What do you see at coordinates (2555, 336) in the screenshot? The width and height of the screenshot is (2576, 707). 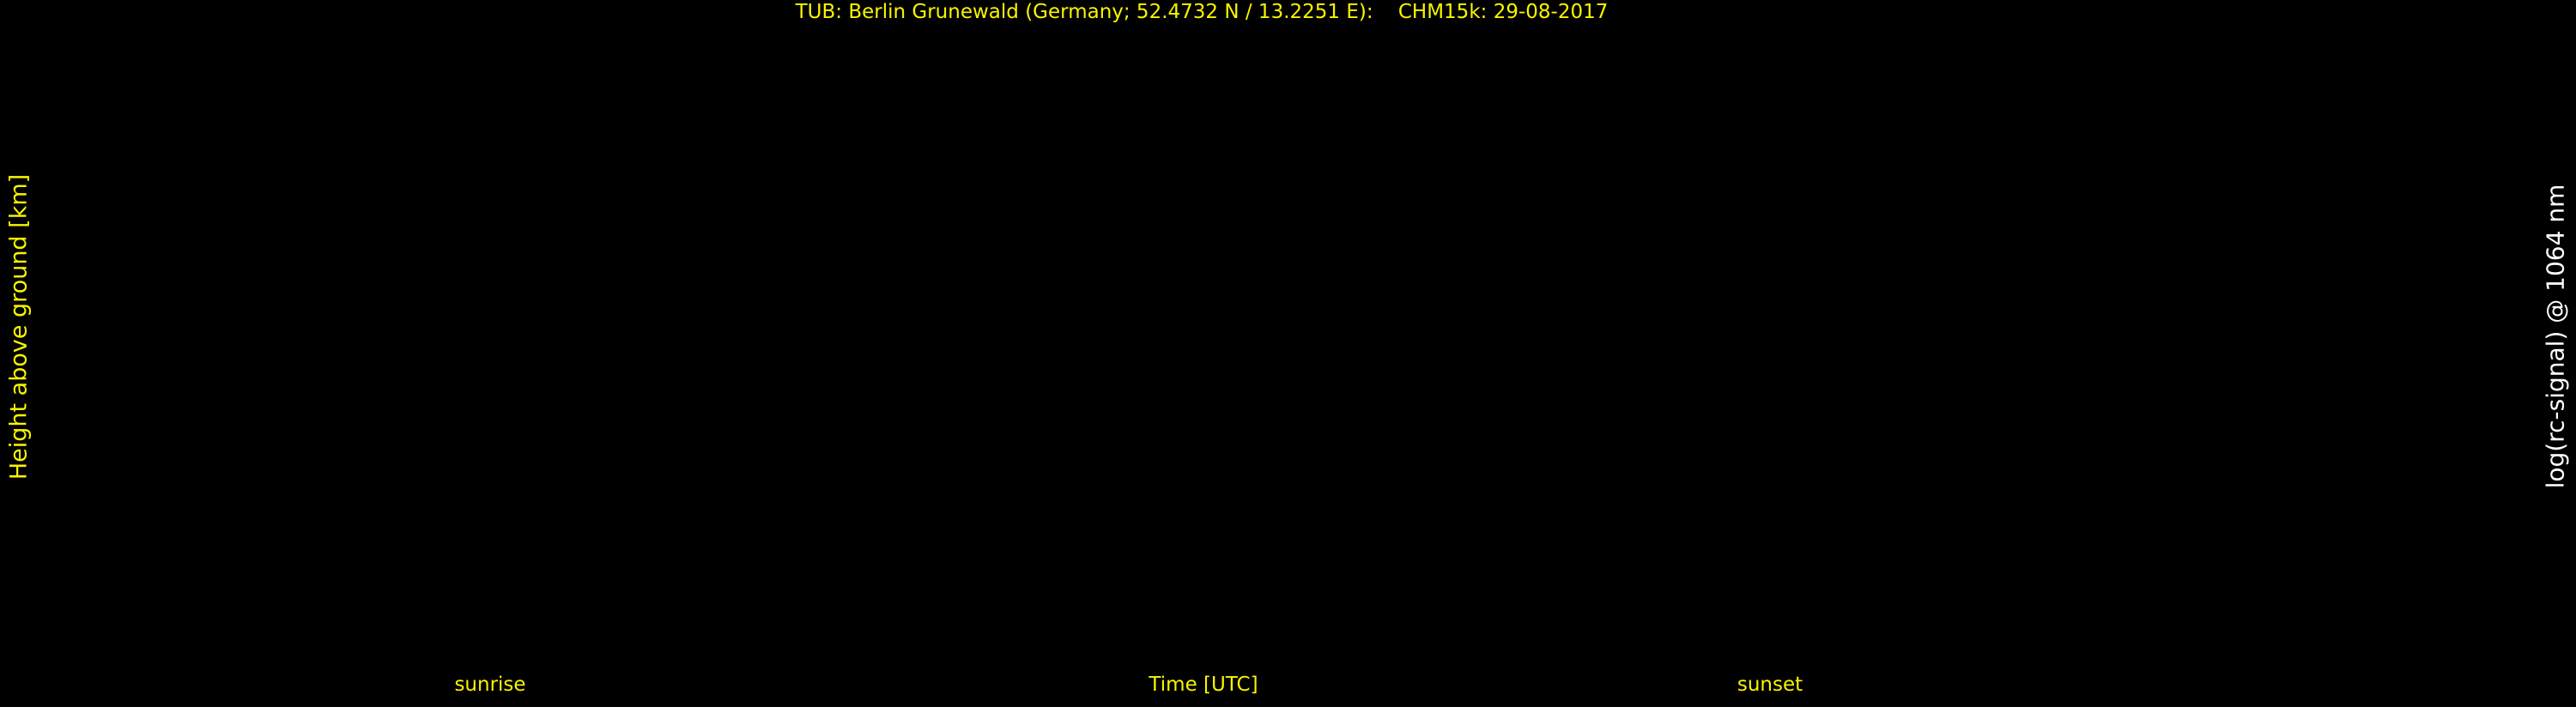 I see `colorbar-label: log(rc-signal) @ 1064 nm` at bounding box center [2555, 336].